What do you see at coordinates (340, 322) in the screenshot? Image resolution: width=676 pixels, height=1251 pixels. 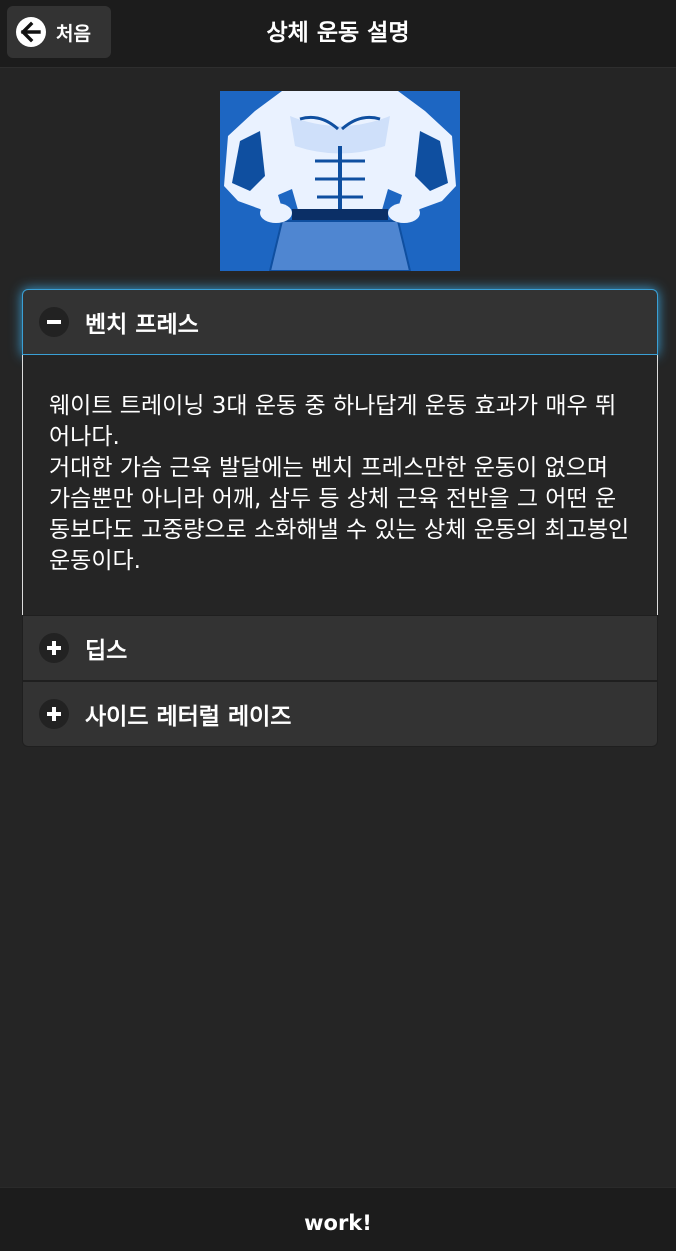 I see `accordion-header-bench-press: 벤치 프레스` at bounding box center [340, 322].